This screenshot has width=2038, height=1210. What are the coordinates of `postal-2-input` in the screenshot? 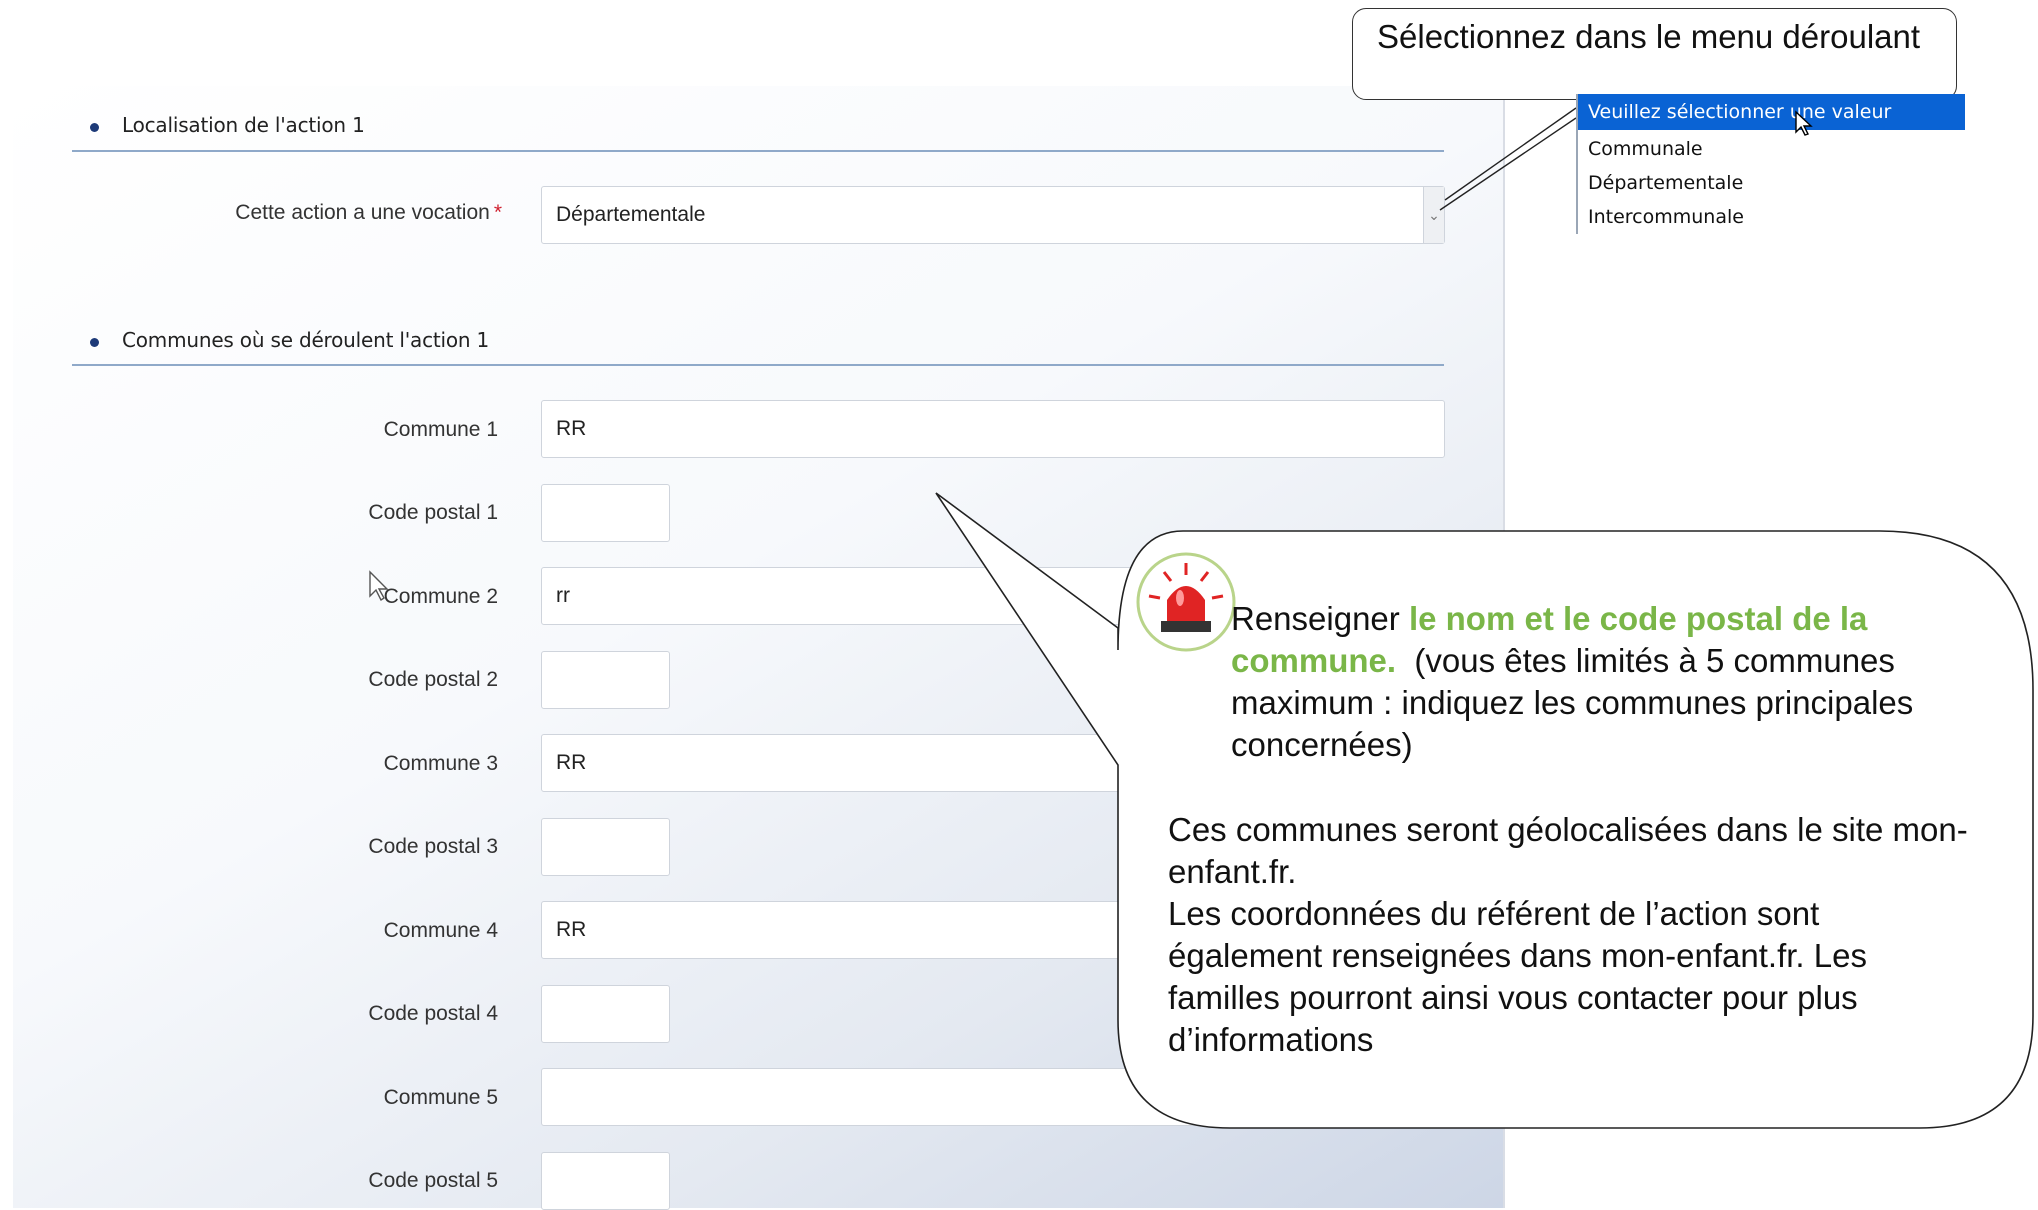 It's located at (605, 680).